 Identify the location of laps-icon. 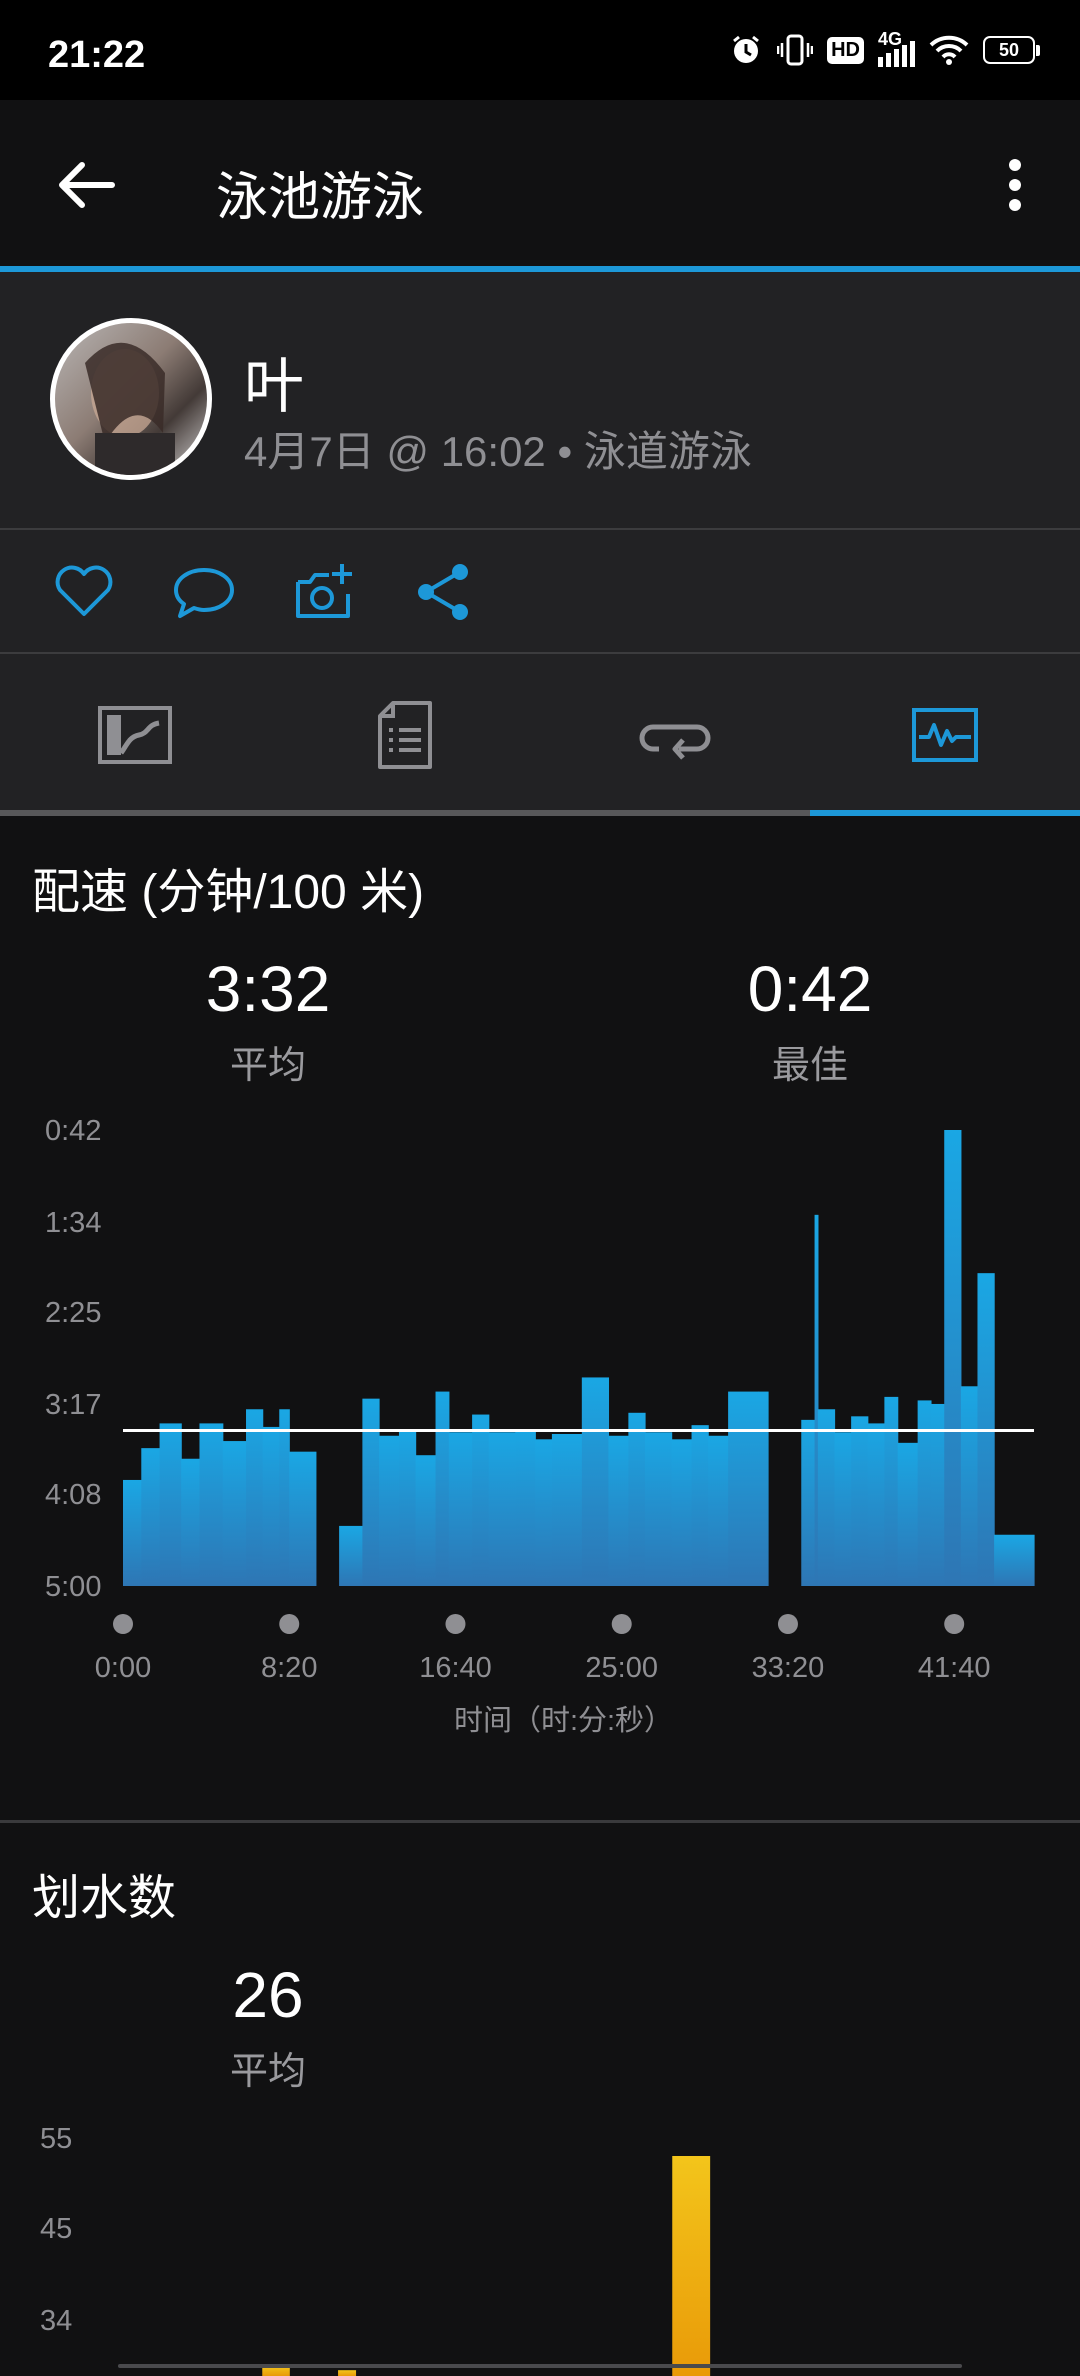
(675, 742).